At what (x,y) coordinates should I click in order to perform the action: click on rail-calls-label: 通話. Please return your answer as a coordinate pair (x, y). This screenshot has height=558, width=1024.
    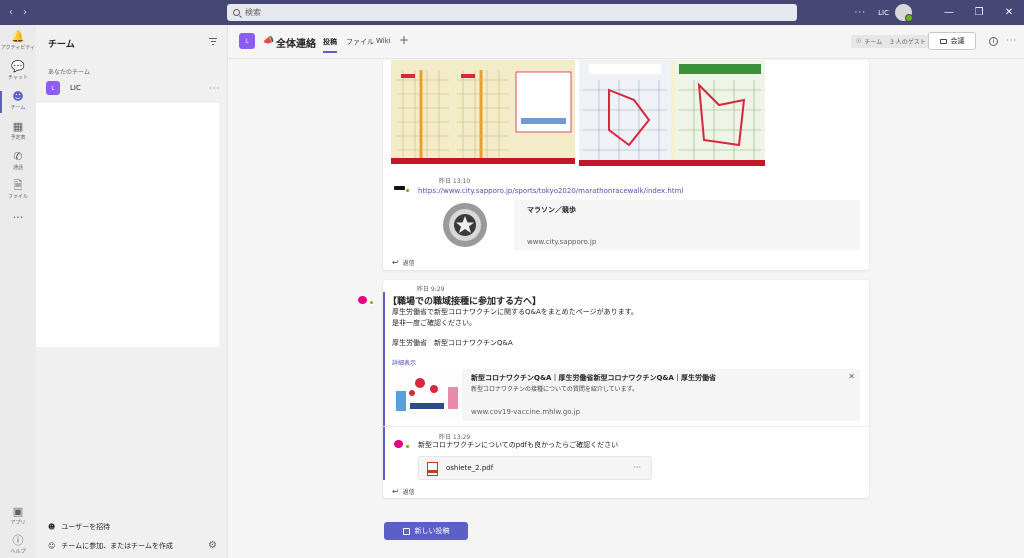
    Looking at the image, I should click on (17, 168).